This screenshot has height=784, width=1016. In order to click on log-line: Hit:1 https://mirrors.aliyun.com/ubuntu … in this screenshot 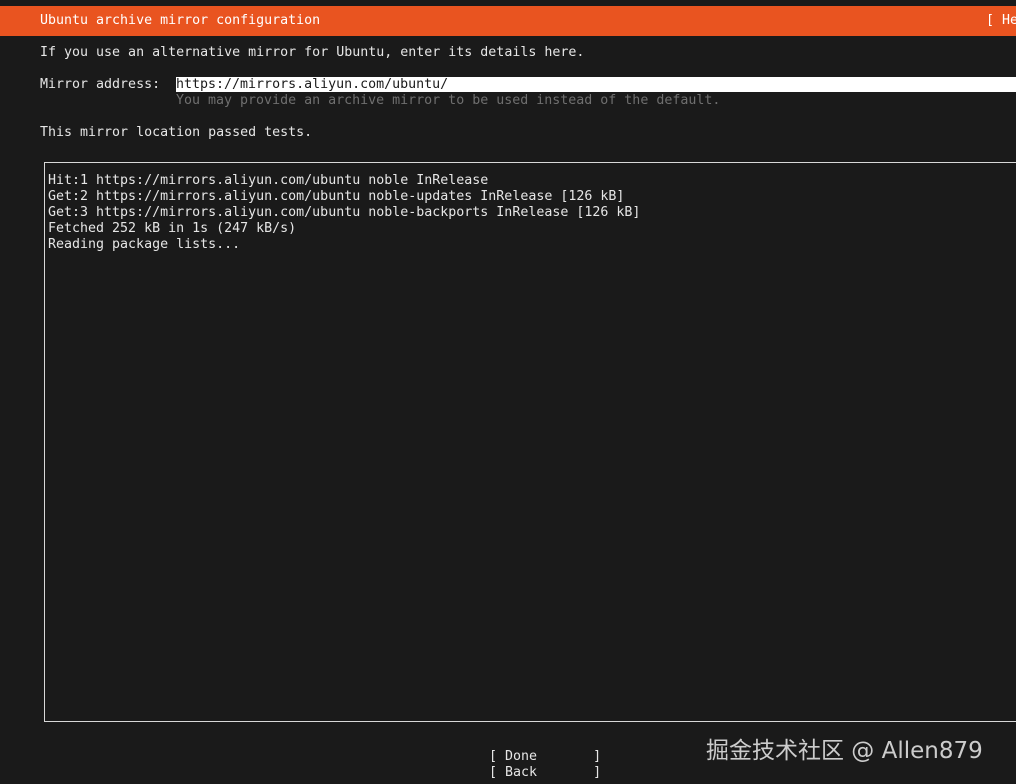, I will do `click(268, 180)`.